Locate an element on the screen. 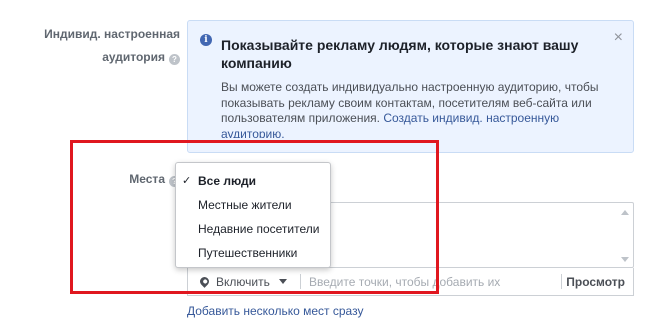  option-locals: Местные жители is located at coordinates (253, 205).